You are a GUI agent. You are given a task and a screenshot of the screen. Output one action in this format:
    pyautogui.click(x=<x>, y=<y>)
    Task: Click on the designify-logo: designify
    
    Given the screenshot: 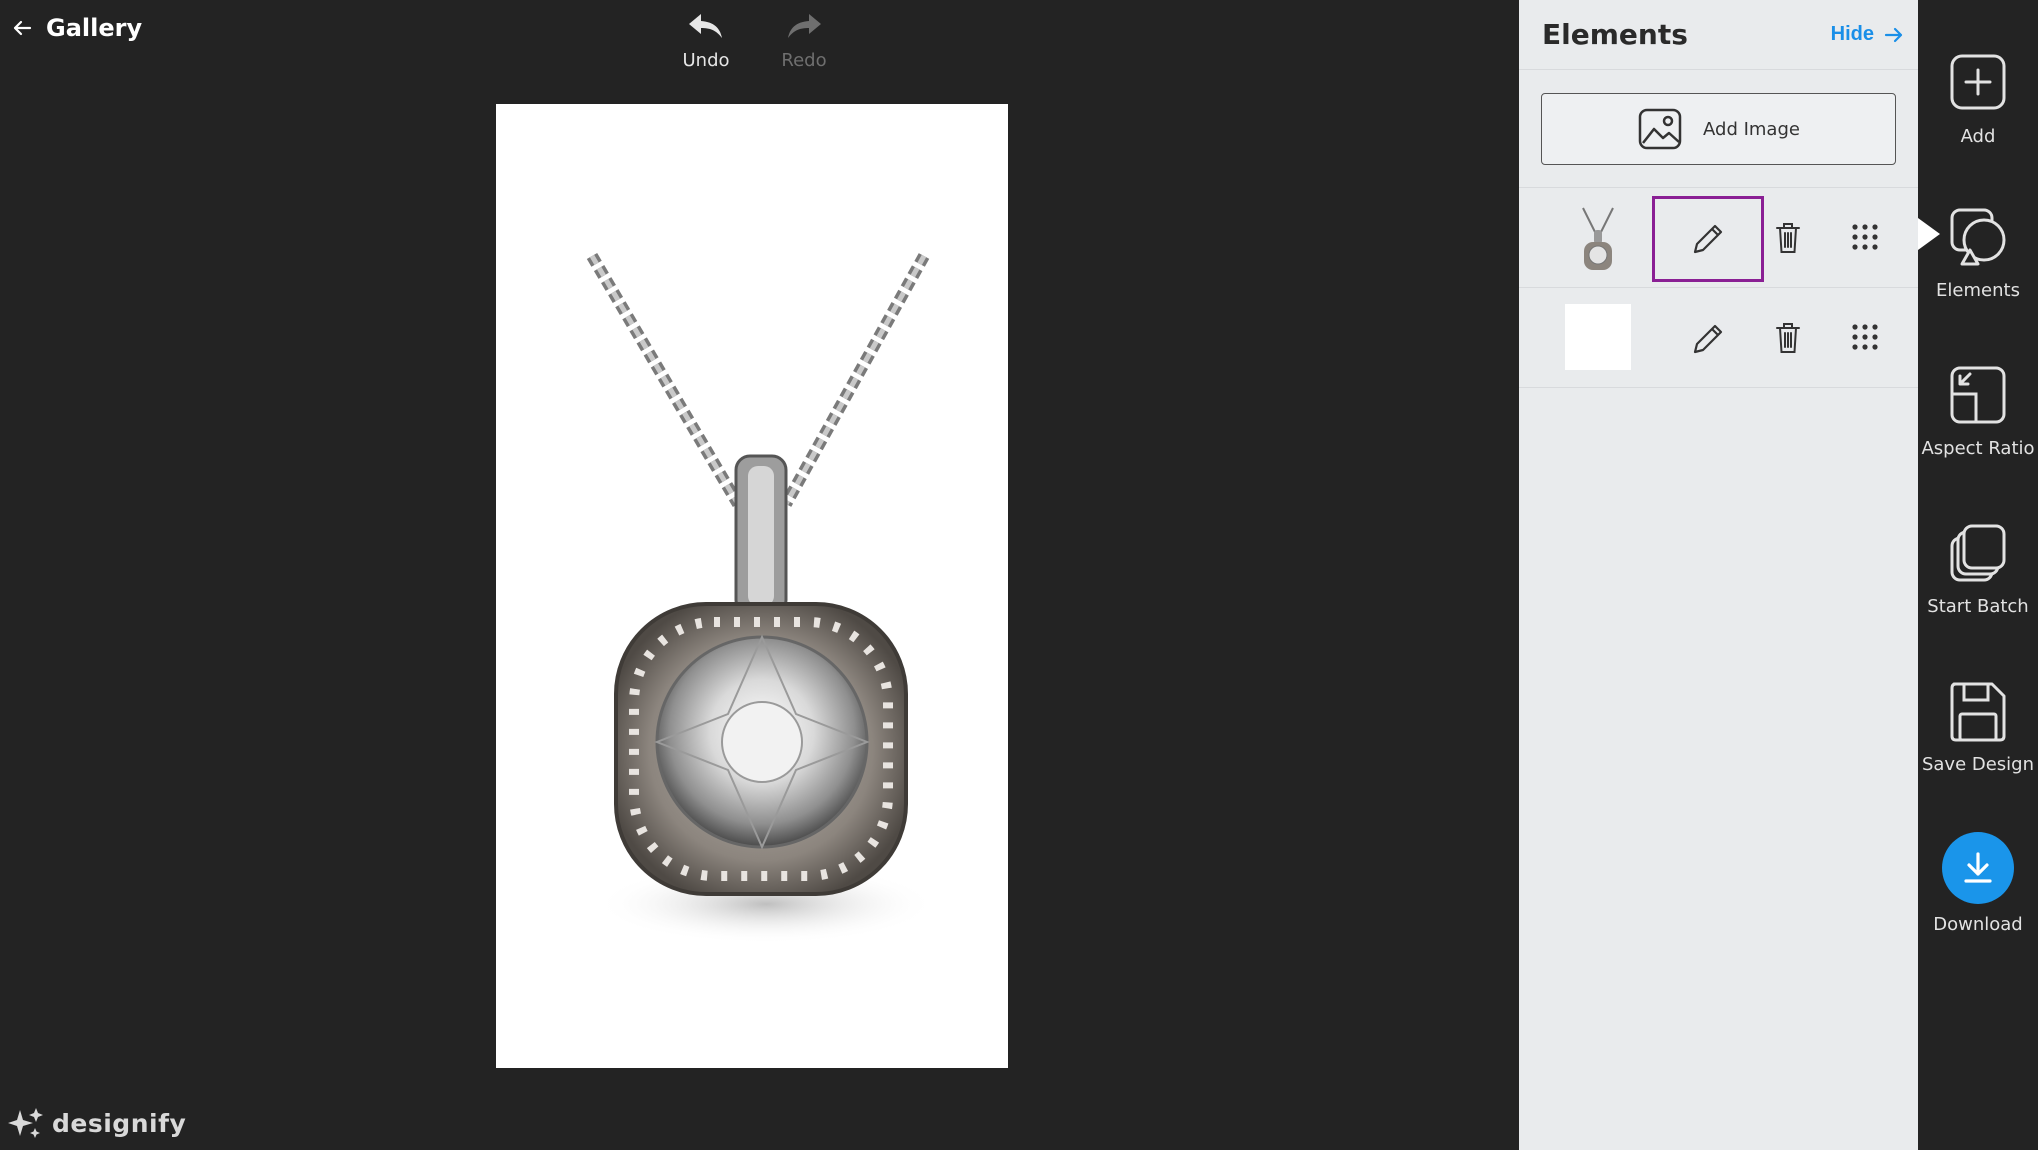 What is the action you would take?
    pyautogui.click(x=97, y=1123)
    